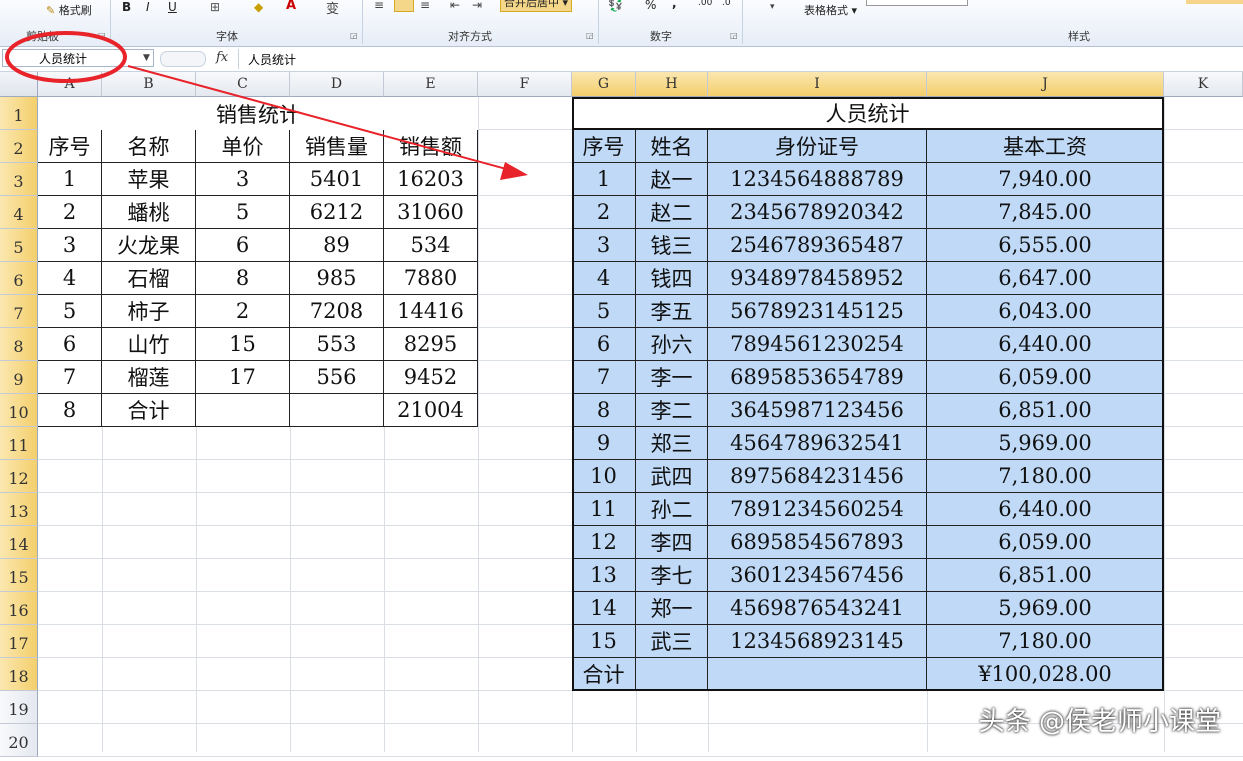 The height and width of the screenshot is (761, 1243). I want to click on annotation-circle, so click(66, 57).